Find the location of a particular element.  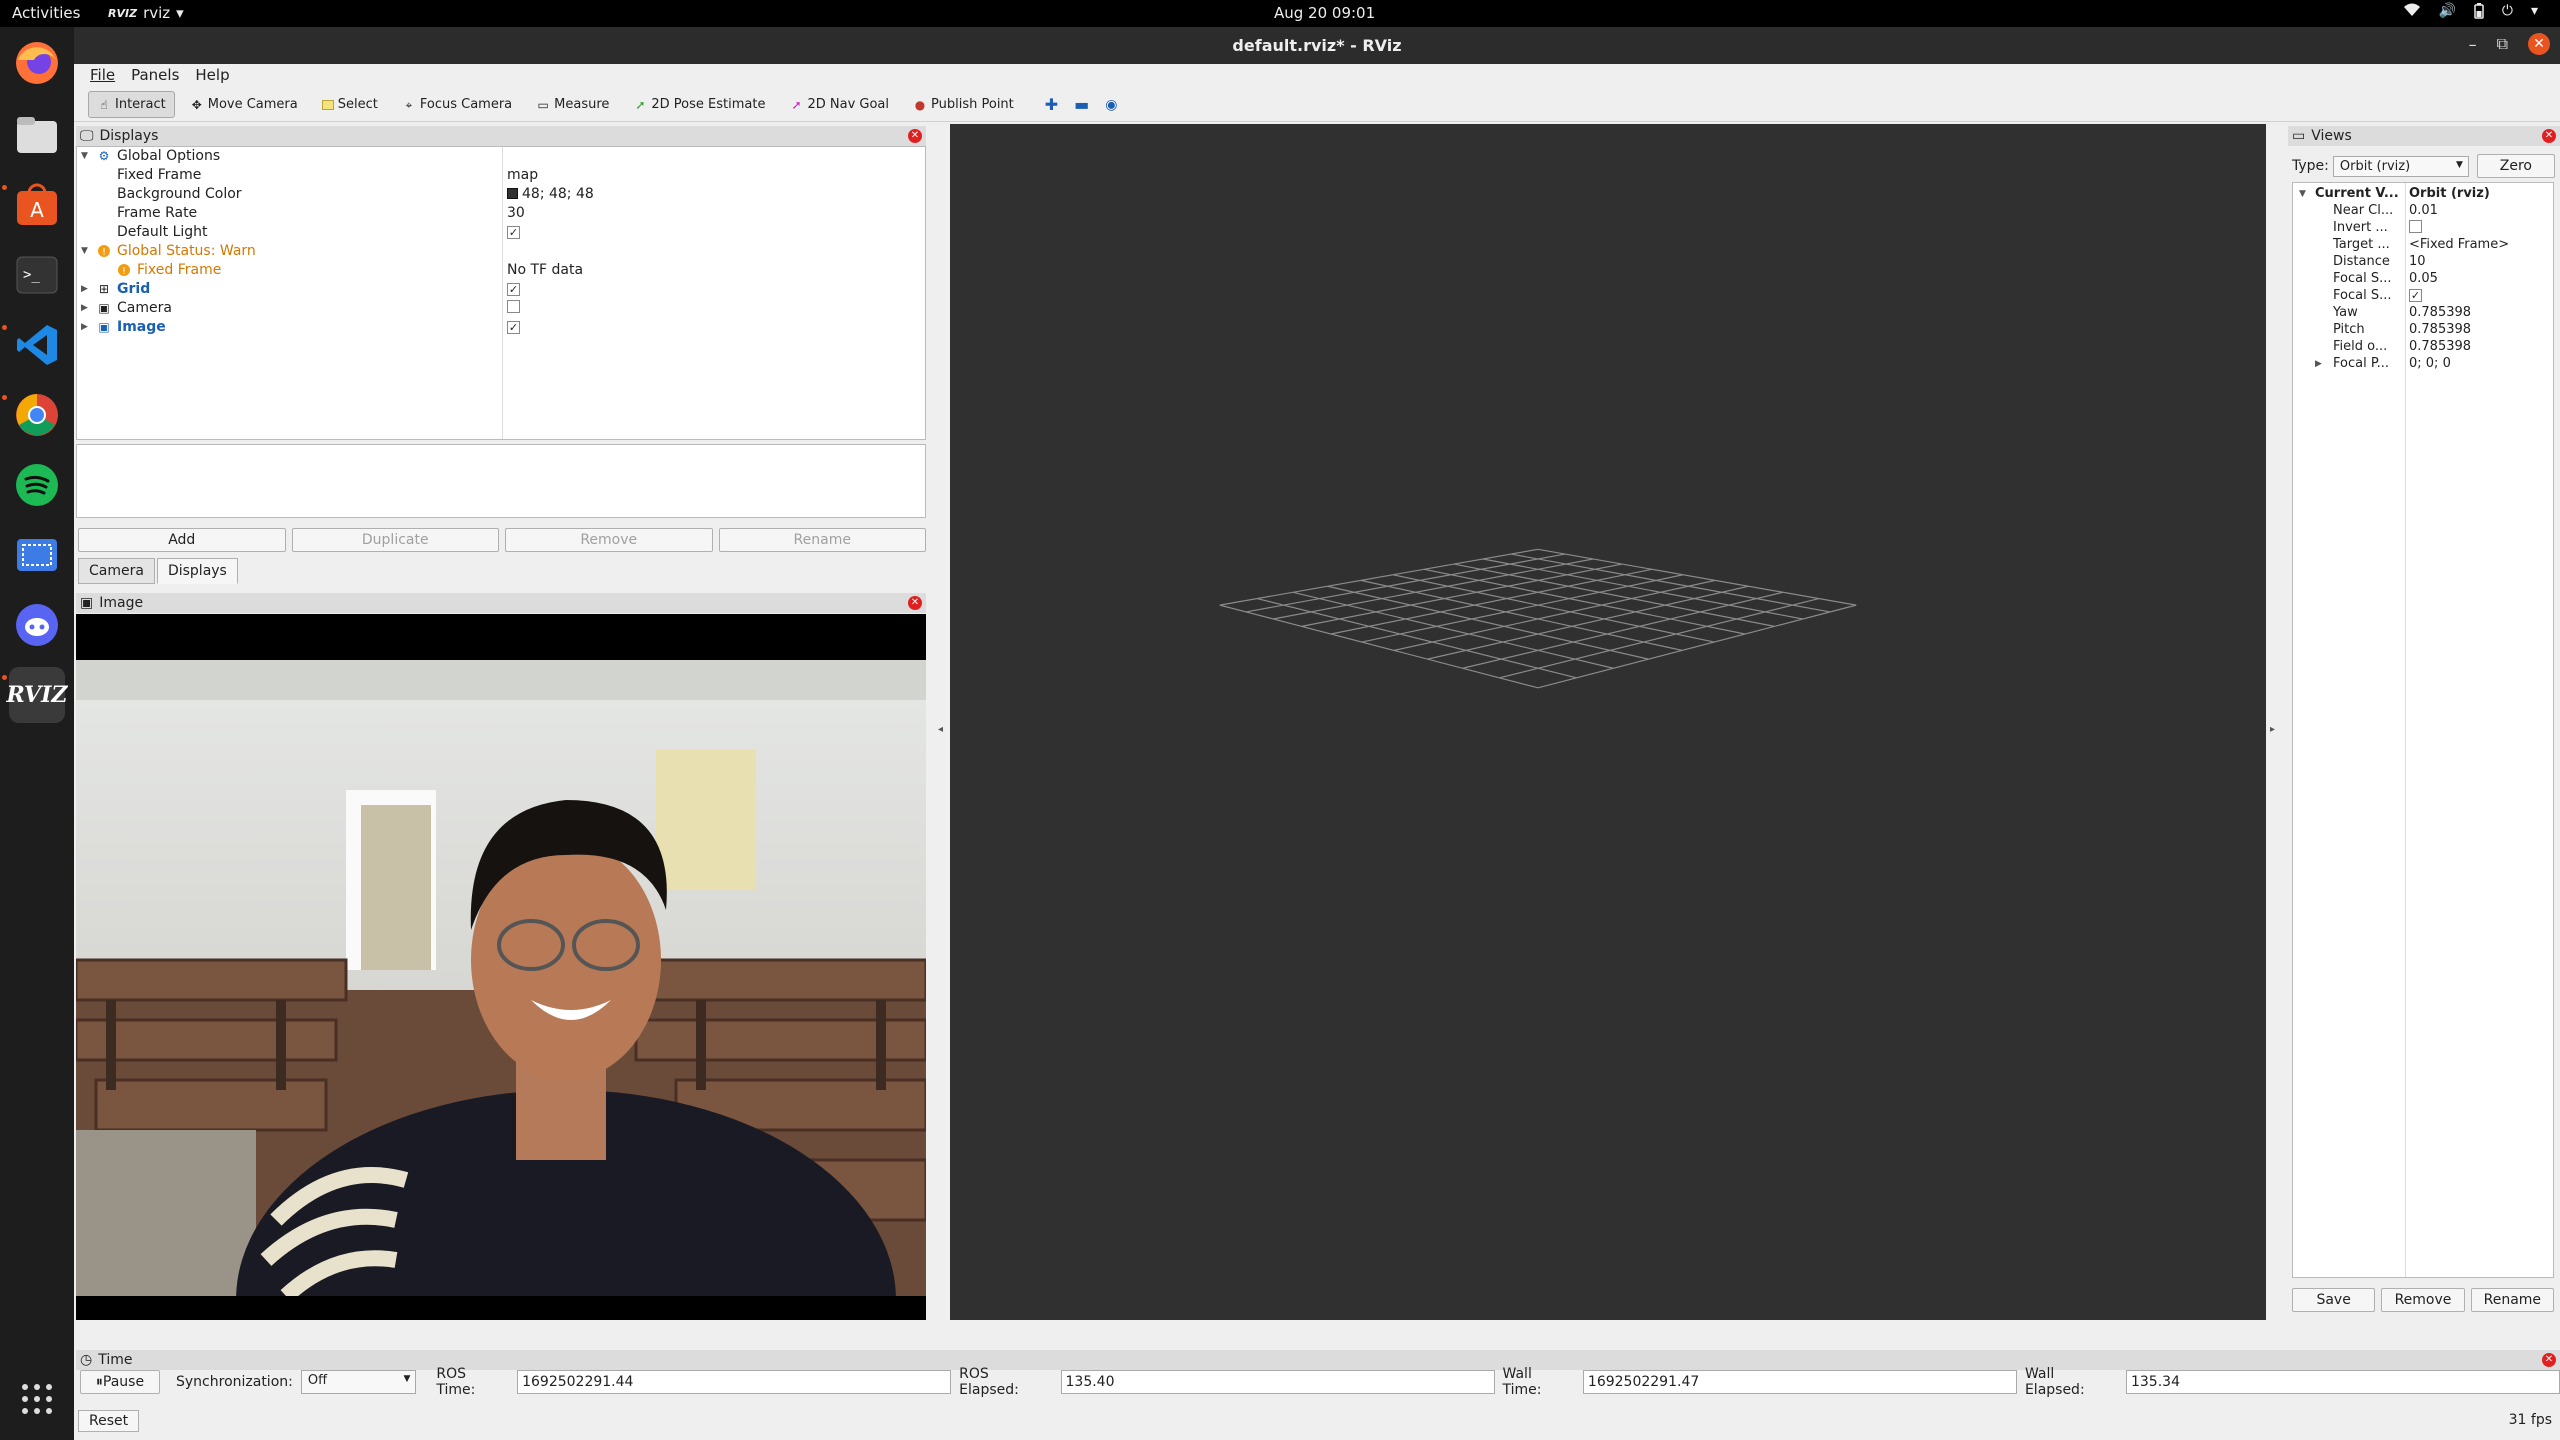

view-property-value: ✓ is located at coordinates (2415, 295).